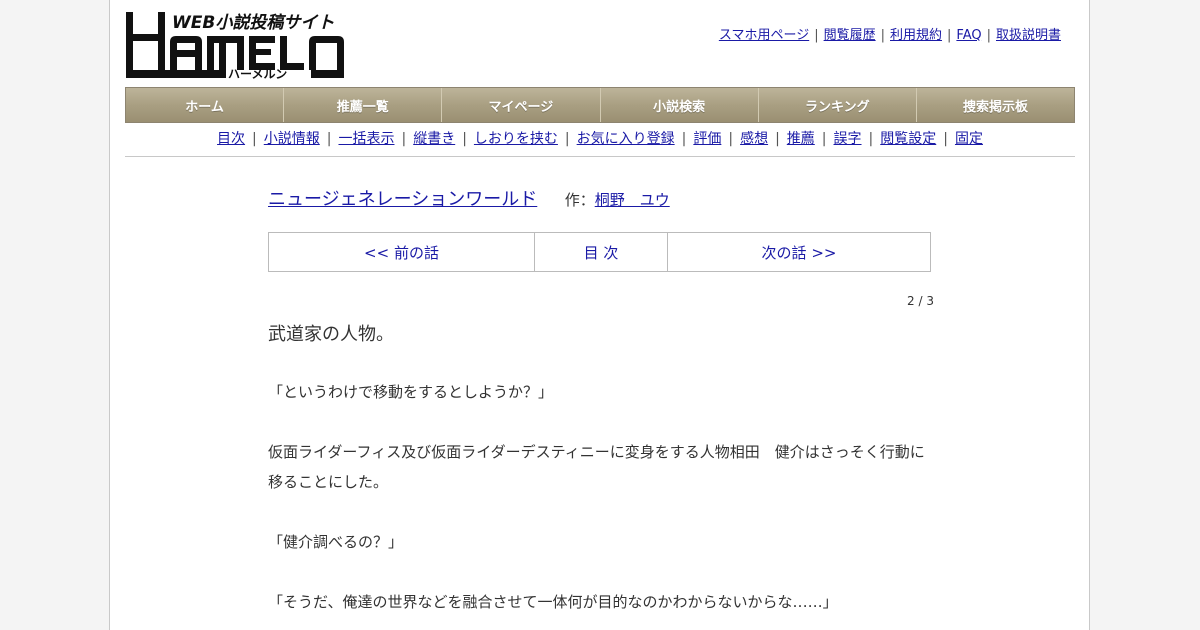 This screenshot has height=630, width=1200. Describe the element at coordinates (363, 105) in the screenshot. I see `nav-recommend-list: 推薦一覧` at that location.